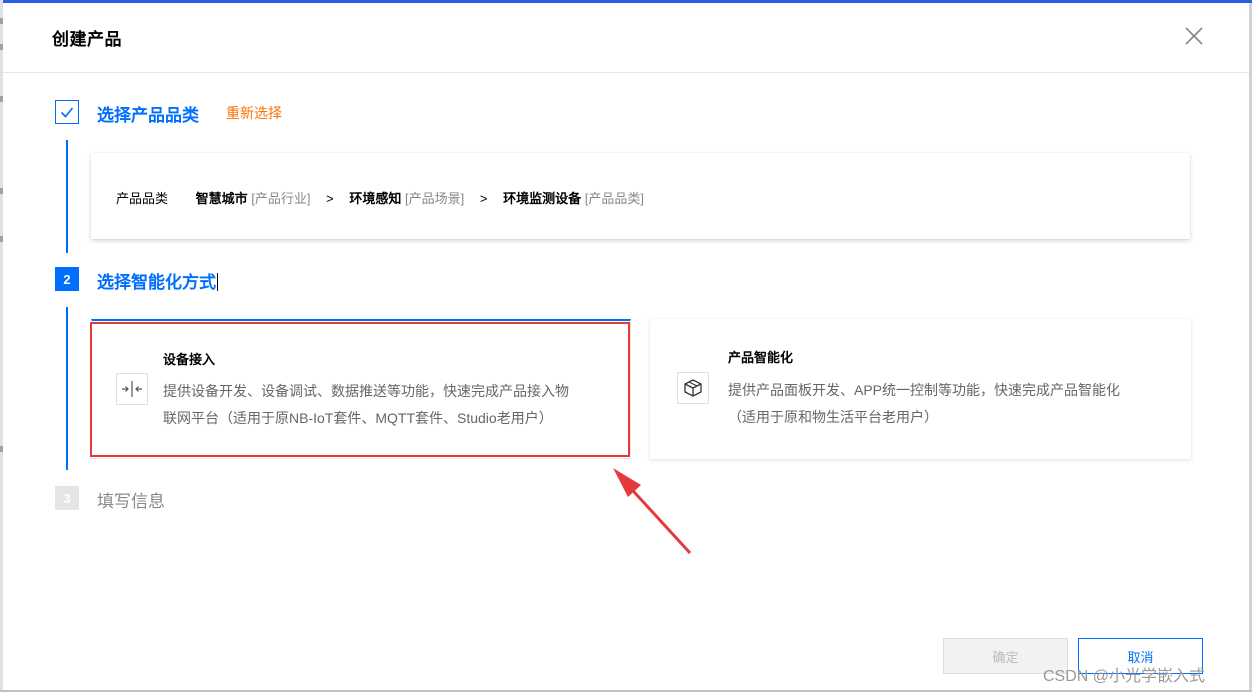  Describe the element at coordinates (652, 511) in the screenshot. I see `annotation-arrow-icon` at that location.